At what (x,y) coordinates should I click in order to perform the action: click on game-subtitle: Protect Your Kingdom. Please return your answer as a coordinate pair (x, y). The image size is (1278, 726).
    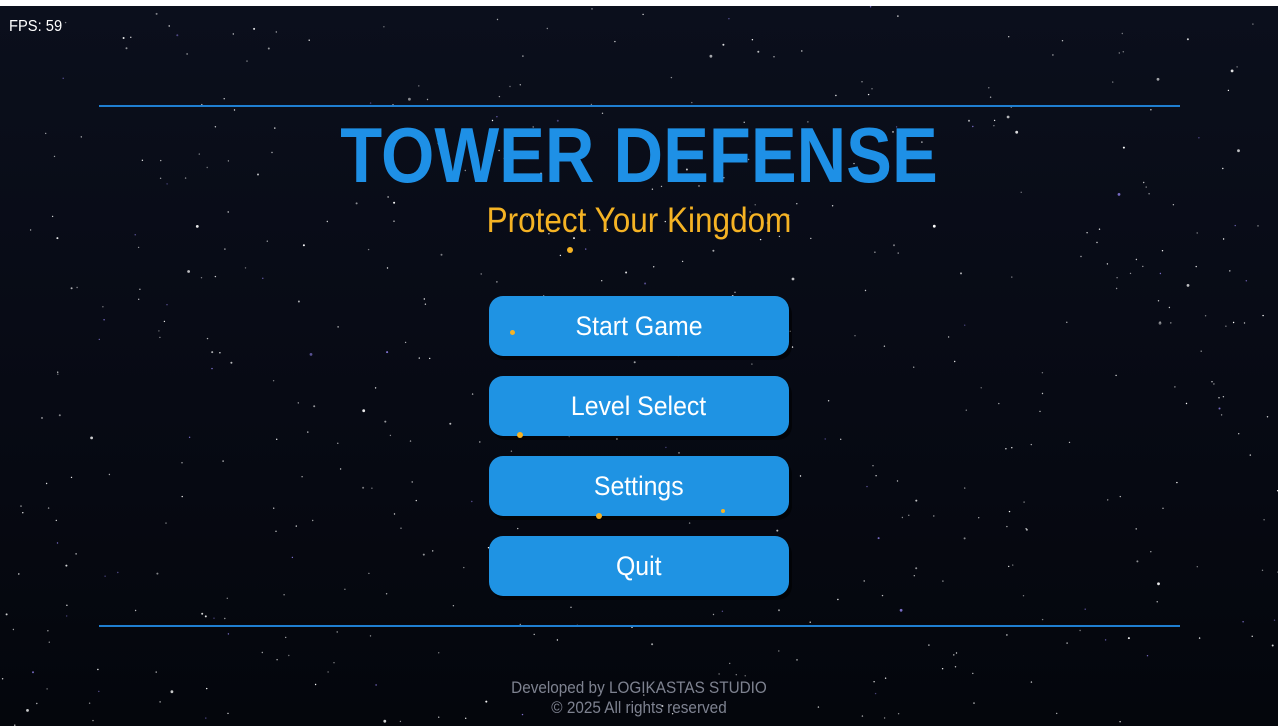
    Looking at the image, I should click on (639, 220).